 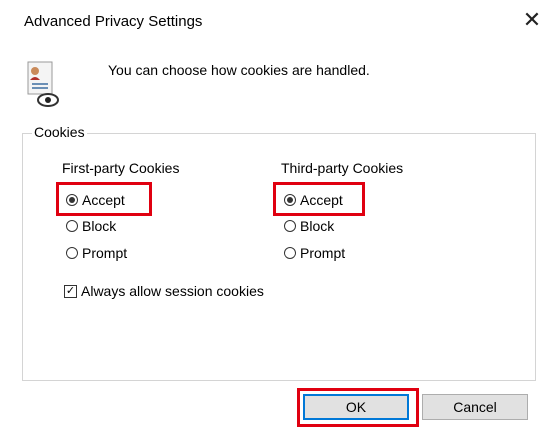 I want to click on cancel-button: Cancel, so click(x=475, y=407).